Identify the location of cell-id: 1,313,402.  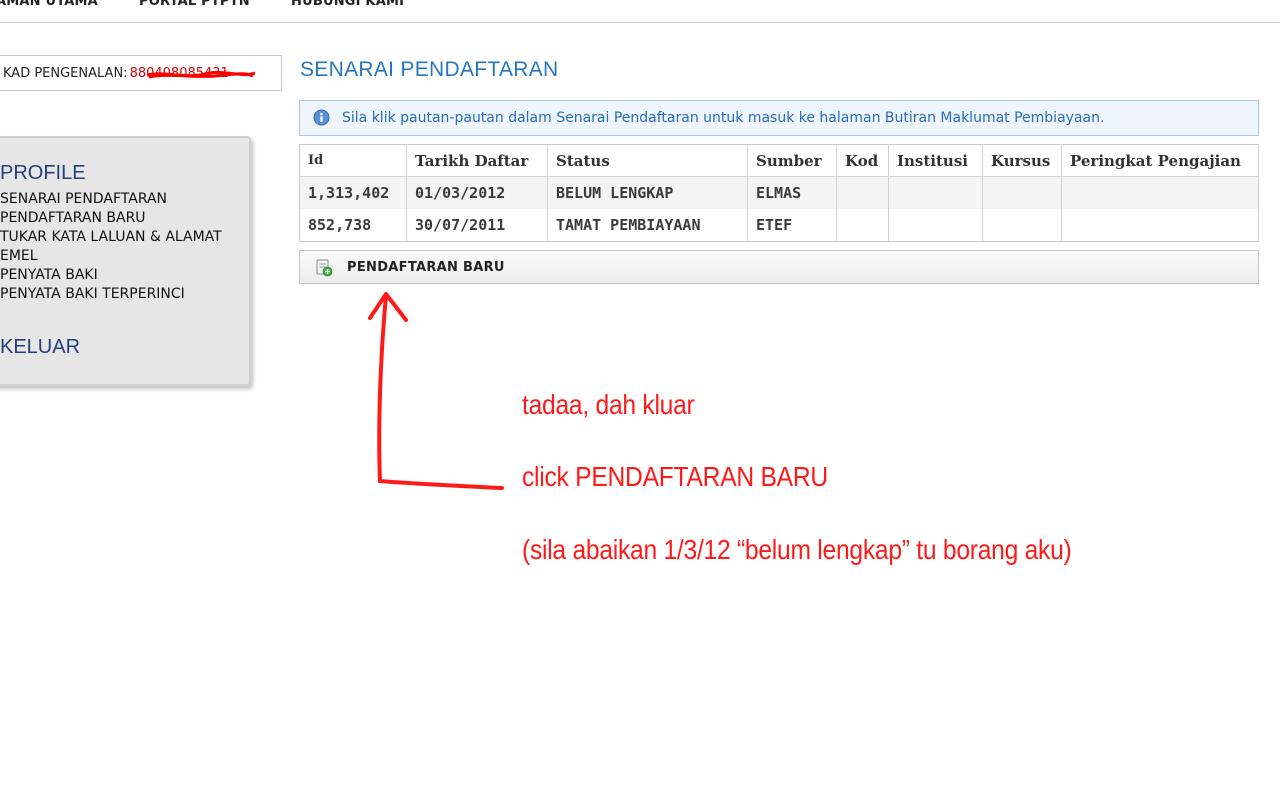
(353, 192).